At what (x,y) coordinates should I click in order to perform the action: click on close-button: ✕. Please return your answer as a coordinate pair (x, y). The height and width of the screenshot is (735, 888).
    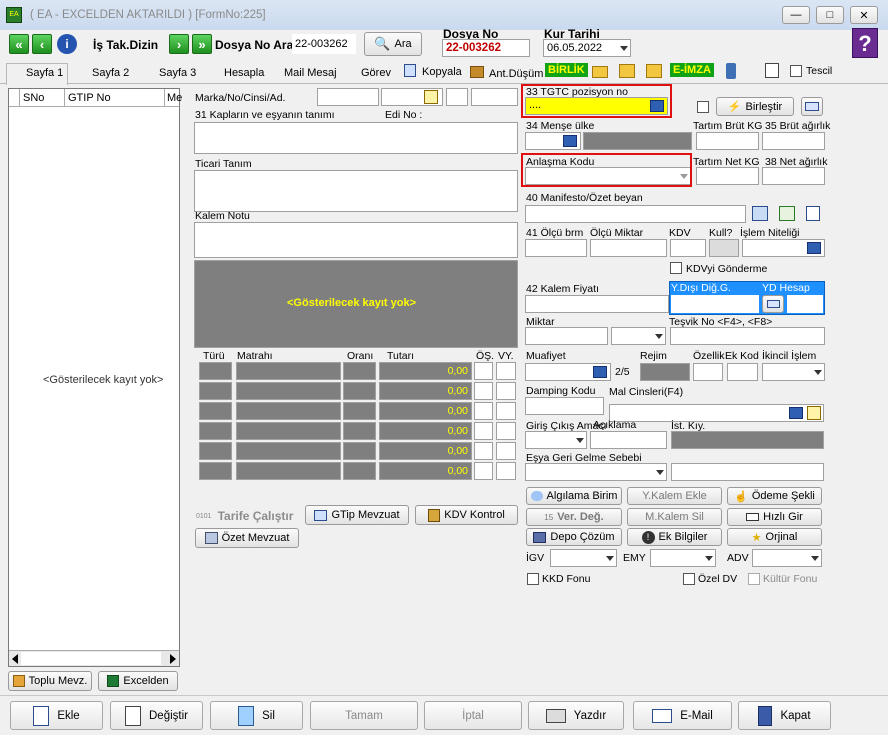
    Looking at the image, I should click on (864, 15).